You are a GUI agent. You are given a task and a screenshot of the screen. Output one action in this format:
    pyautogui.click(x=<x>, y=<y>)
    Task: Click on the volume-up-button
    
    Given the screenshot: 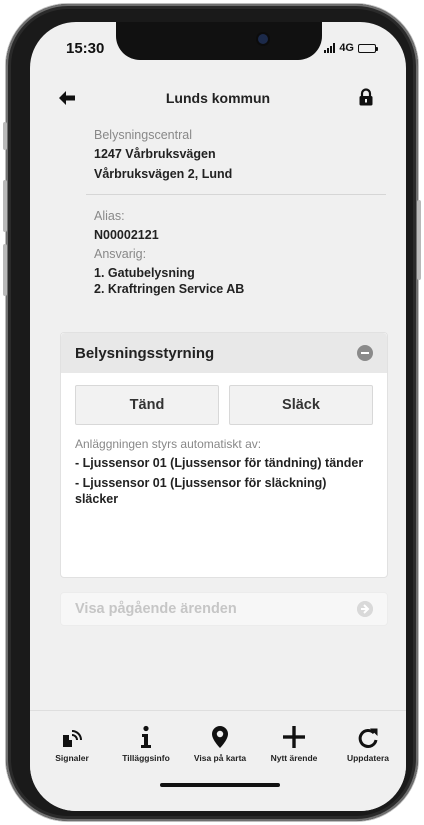 What is the action you would take?
    pyautogui.click(x=5, y=206)
    